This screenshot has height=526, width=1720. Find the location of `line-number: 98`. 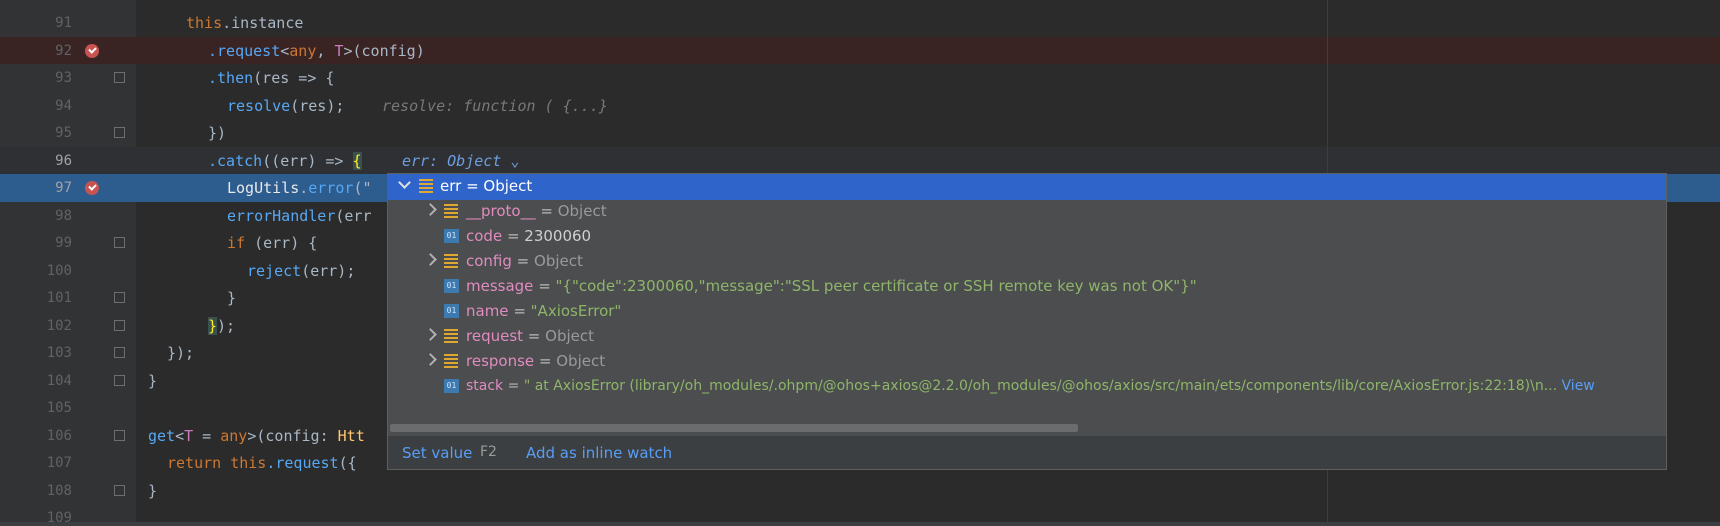

line-number: 98 is located at coordinates (63, 215).